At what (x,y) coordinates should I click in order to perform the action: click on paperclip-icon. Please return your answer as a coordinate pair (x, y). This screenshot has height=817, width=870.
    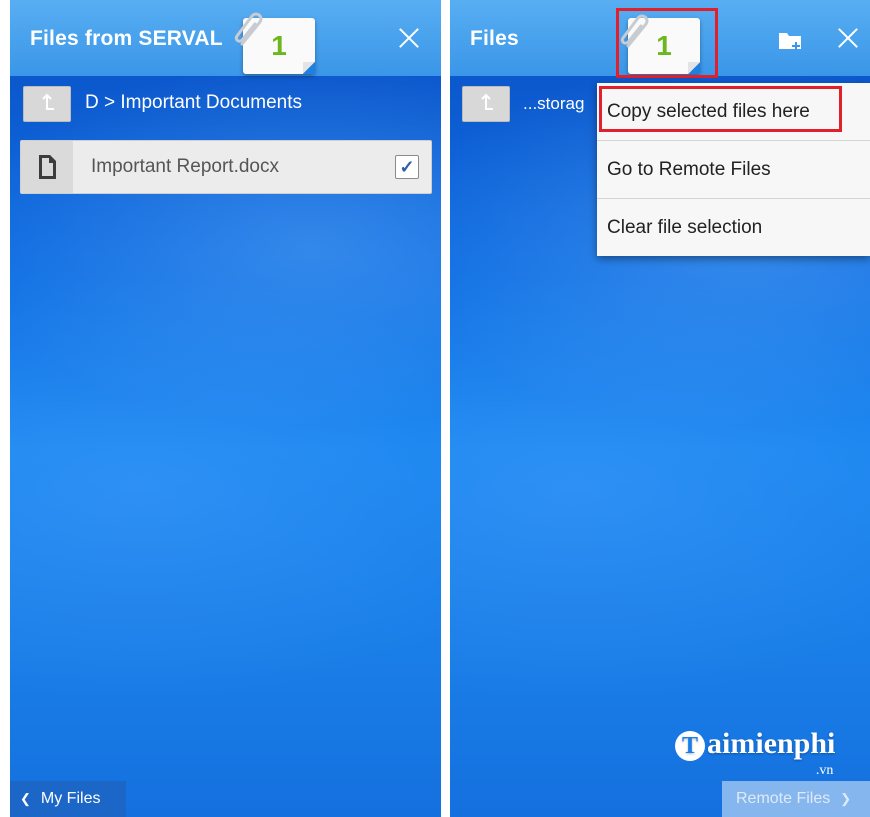
    Looking at the image, I should click on (248, 29).